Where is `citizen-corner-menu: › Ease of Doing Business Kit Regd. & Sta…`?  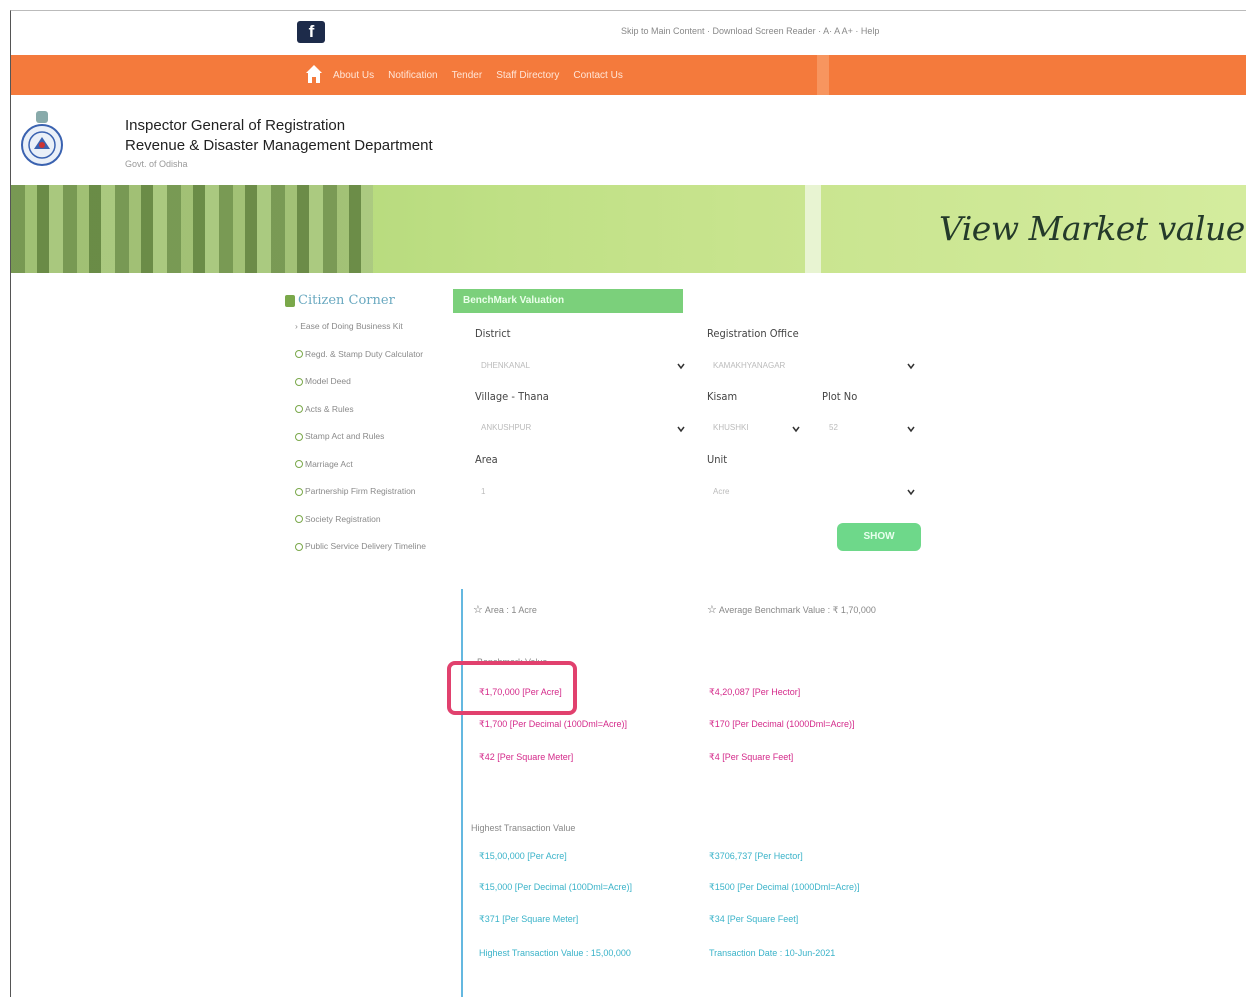 citizen-corner-menu: › Ease of Doing Business Kit Regd. & Sta… is located at coordinates (360, 445).